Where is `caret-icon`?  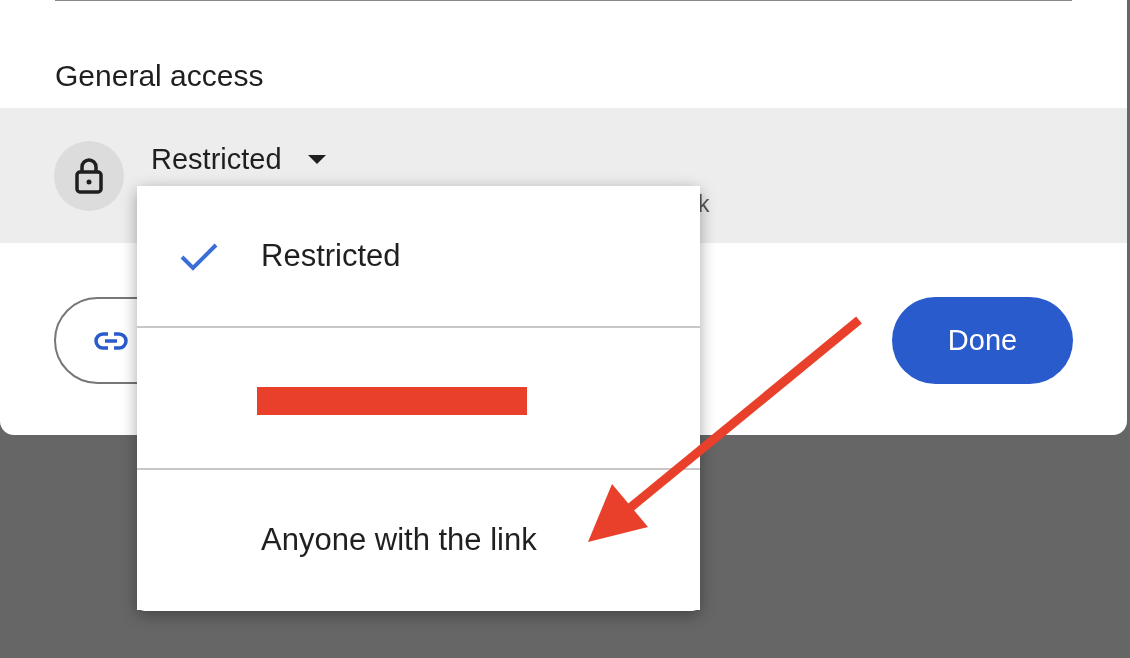
caret-icon is located at coordinates (316, 159).